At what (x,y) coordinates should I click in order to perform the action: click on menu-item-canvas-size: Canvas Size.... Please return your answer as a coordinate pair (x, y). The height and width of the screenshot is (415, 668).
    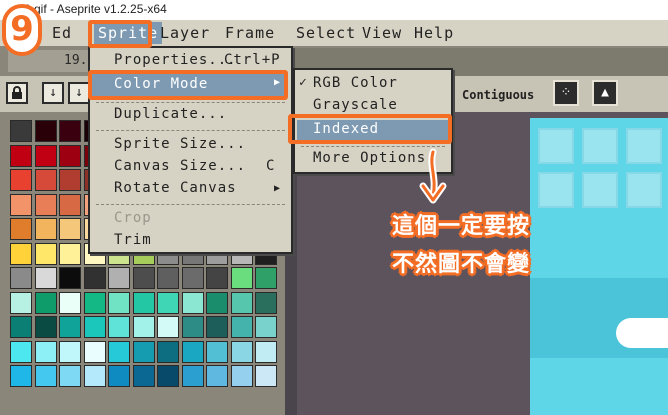
    Looking at the image, I should click on (180, 166).